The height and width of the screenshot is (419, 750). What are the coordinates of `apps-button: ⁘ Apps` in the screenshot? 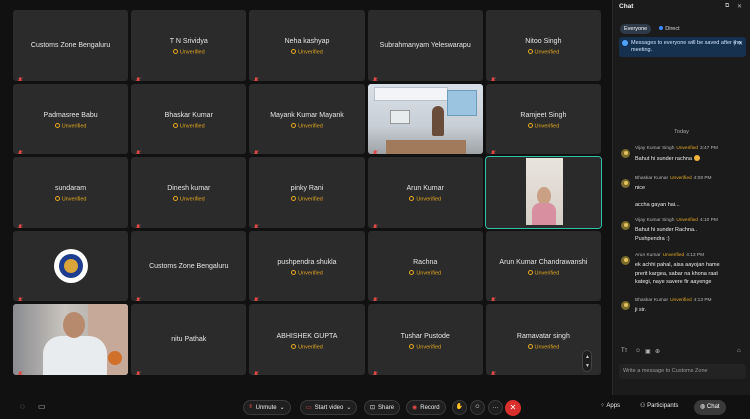 It's located at (610, 405).